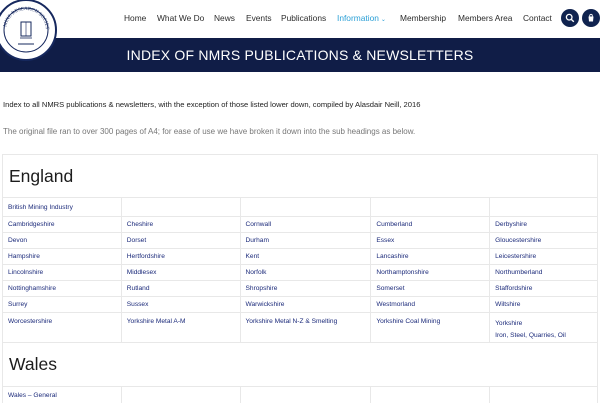 The image size is (600, 403). Describe the element at coordinates (543, 288) in the screenshot. I see `table-cell-link: Staffordshire` at that location.